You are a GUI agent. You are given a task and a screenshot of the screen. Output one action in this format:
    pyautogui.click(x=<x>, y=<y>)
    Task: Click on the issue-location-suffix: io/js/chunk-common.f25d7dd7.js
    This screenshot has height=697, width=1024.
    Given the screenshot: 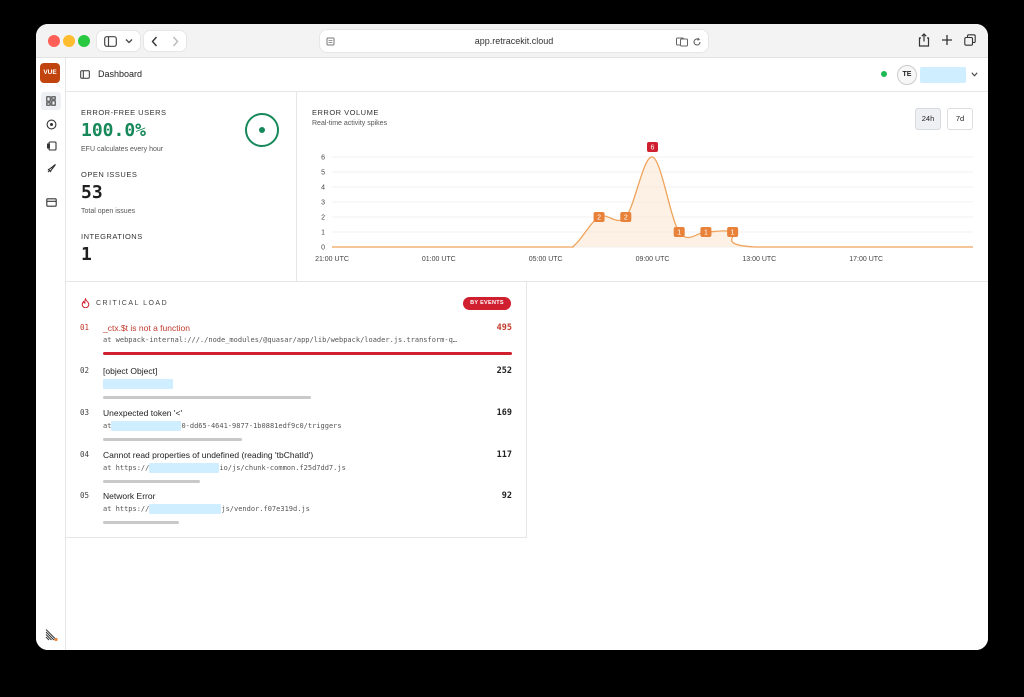 What is the action you would take?
    pyautogui.click(x=282, y=468)
    